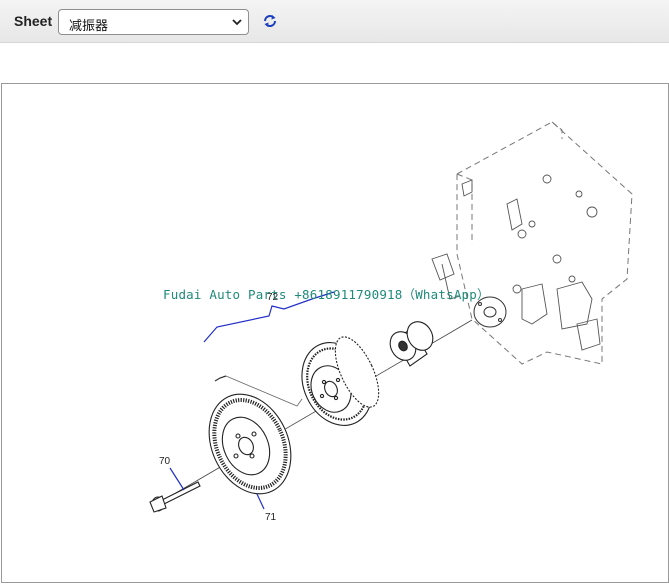 This screenshot has height=584, width=669. Describe the element at coordinates (270, 517) in the screenshot. I see `callout-71: 71` at that location.